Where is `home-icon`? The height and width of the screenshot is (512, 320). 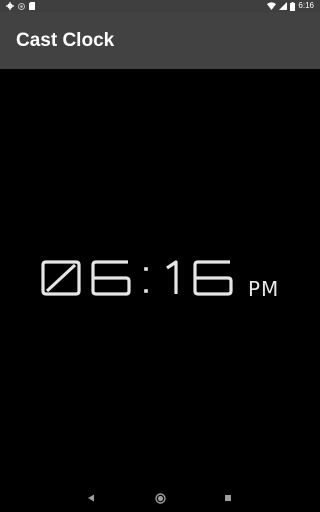 home-icon is located at coordinates (160, 498).